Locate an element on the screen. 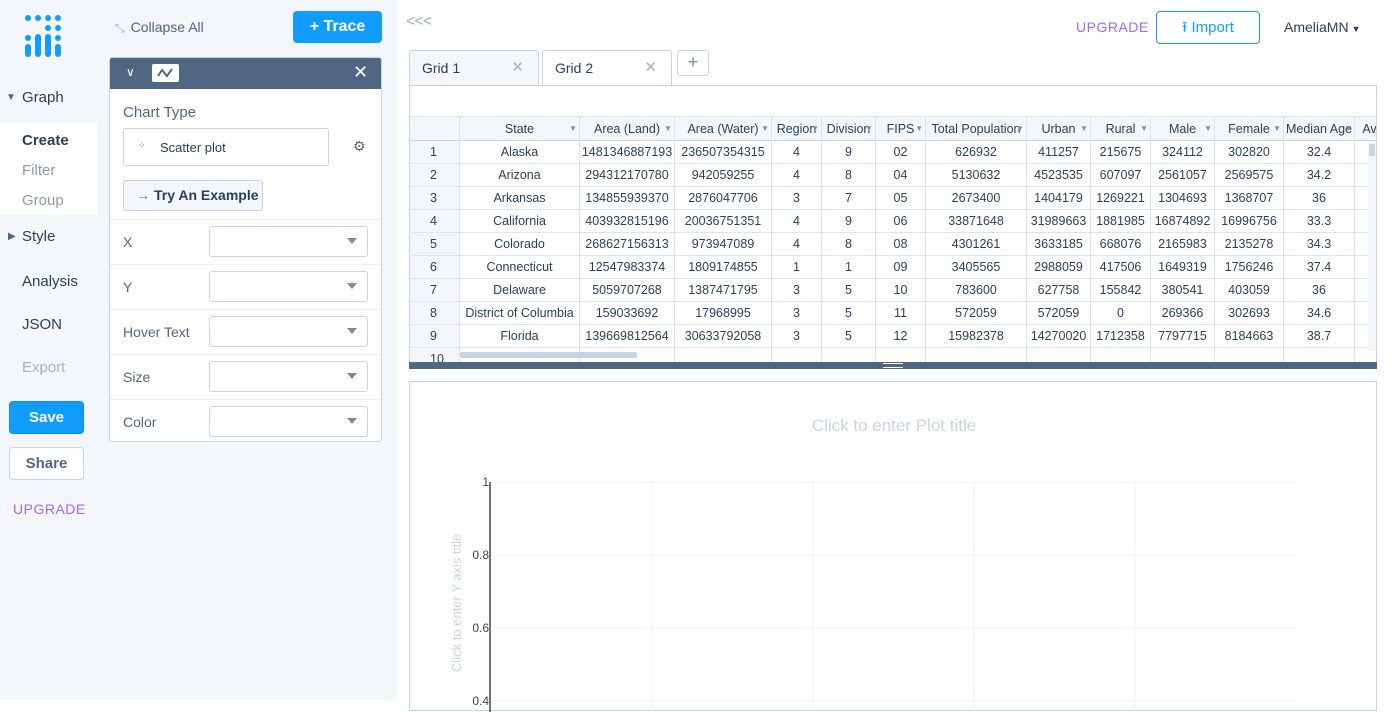  table-cell: Arkansas is located at coordinates (520, 198).